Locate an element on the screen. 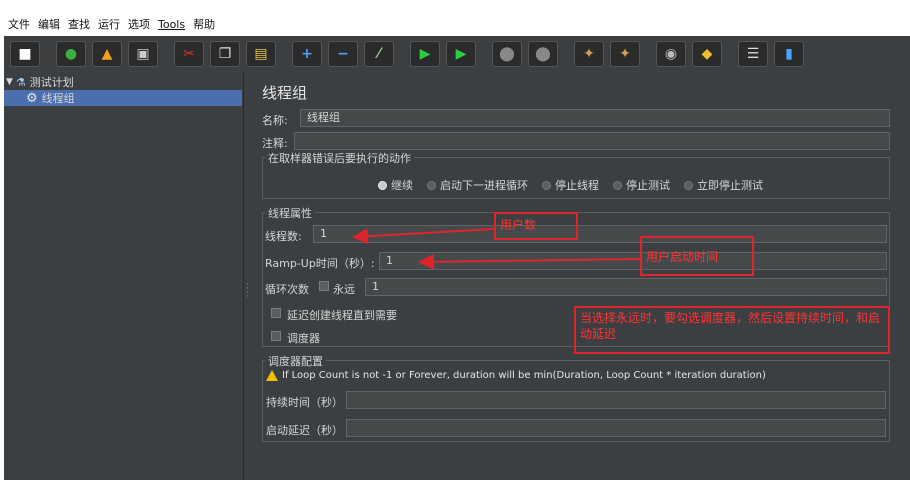 This screenshot has height=480, width=910. clear-button: ✦ is located at coordinates (589, 54).